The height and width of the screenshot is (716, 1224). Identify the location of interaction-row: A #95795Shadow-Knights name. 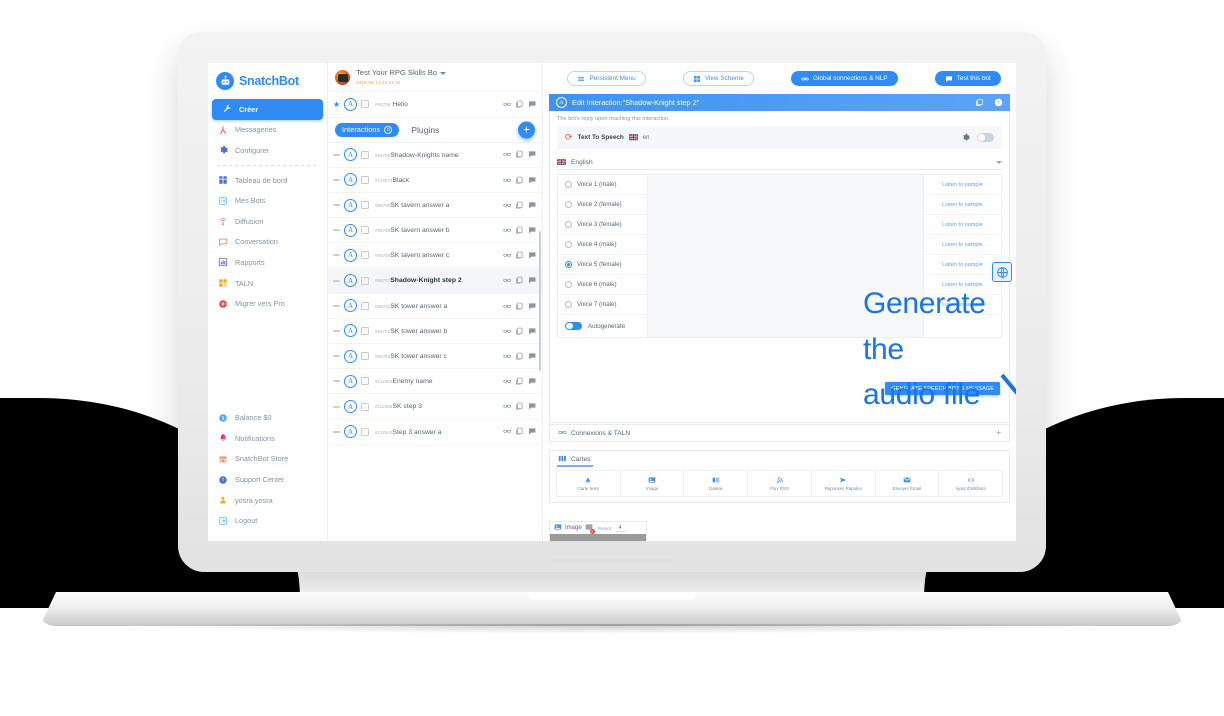
(435, 155).